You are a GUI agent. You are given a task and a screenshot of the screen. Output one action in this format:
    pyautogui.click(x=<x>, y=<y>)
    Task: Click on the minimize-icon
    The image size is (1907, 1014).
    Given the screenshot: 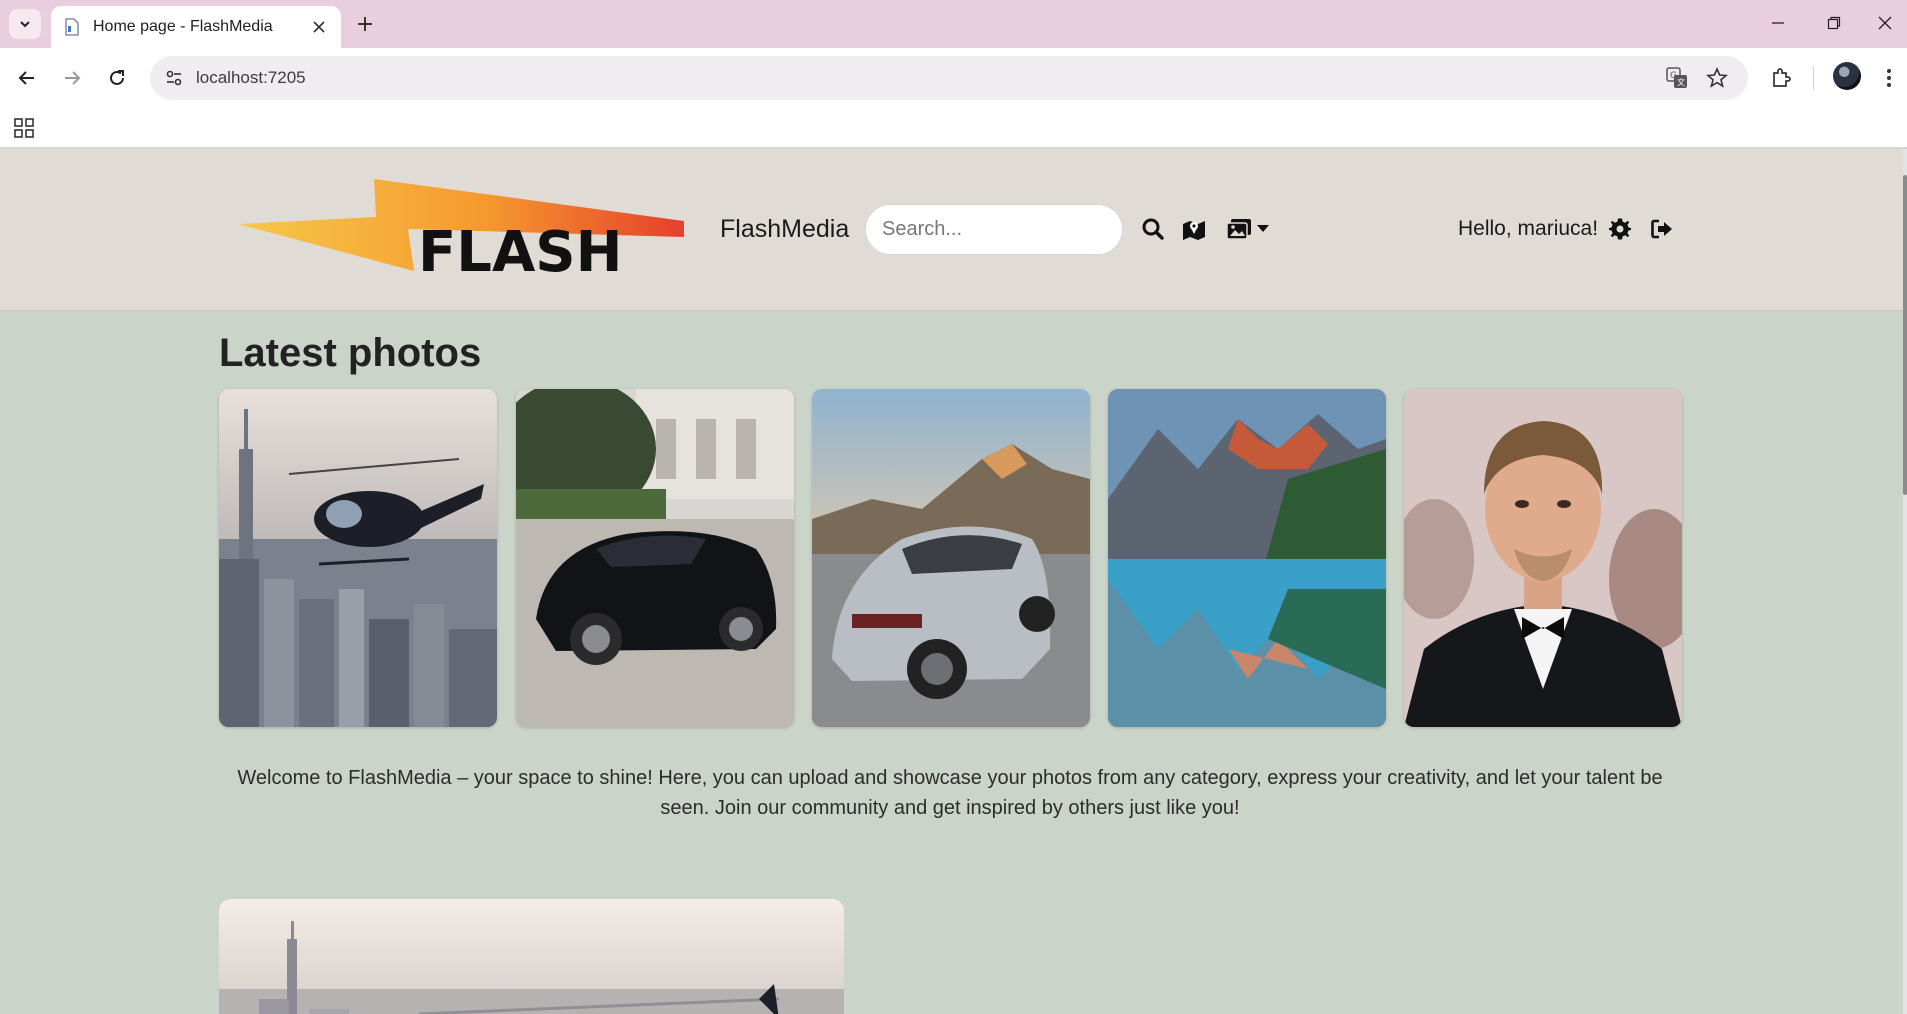 What is the action you would take?
    pyautogui.click(x=1778, y=23)
    